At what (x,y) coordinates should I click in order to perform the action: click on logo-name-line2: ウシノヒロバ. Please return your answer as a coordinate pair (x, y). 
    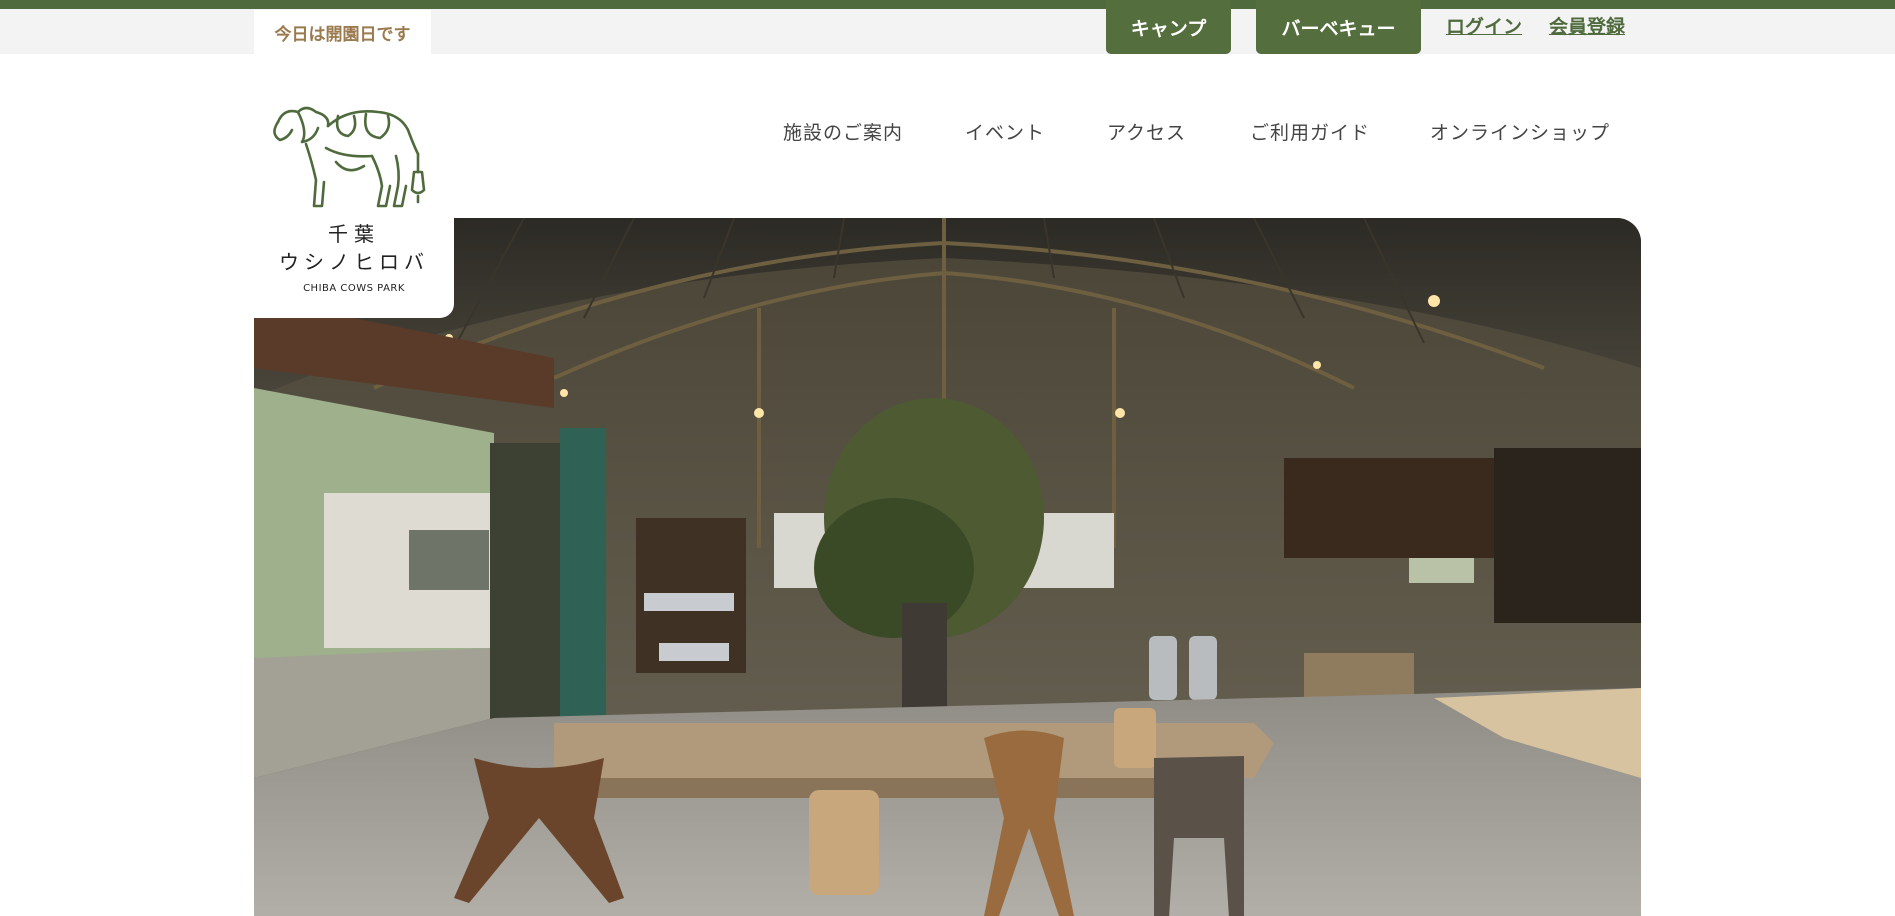
    Looking at the image, I should click on (354, 262).